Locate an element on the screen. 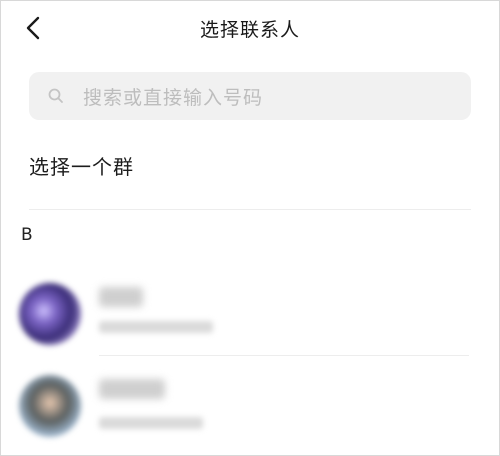  select-group-item: 选择一个群 is located at coordinates (81, 171).